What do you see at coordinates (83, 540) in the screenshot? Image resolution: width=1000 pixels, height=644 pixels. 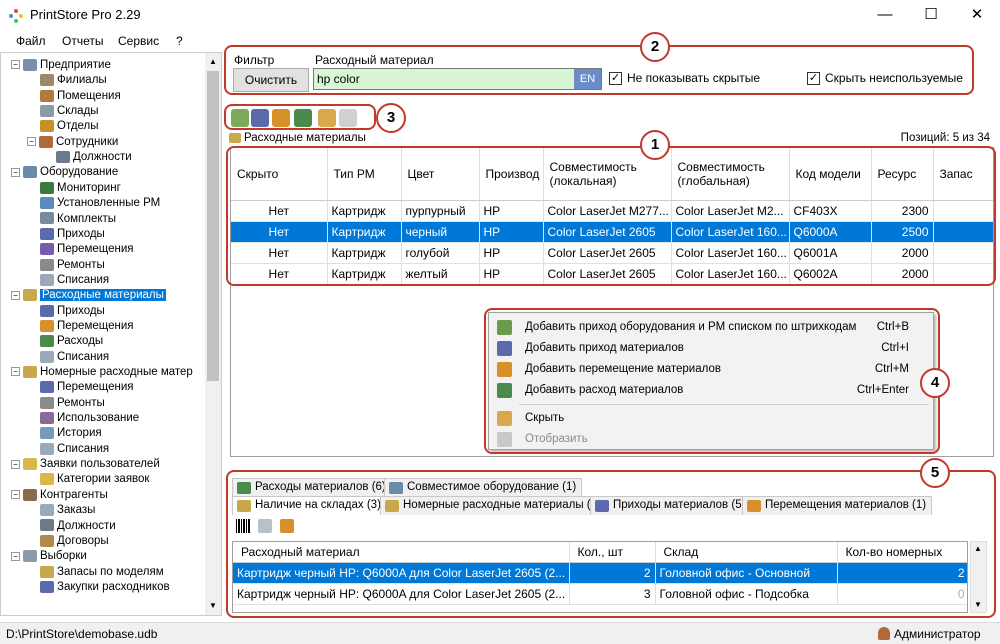 I see `tree-item-label: Договоры` at bounding box center [83, 540].